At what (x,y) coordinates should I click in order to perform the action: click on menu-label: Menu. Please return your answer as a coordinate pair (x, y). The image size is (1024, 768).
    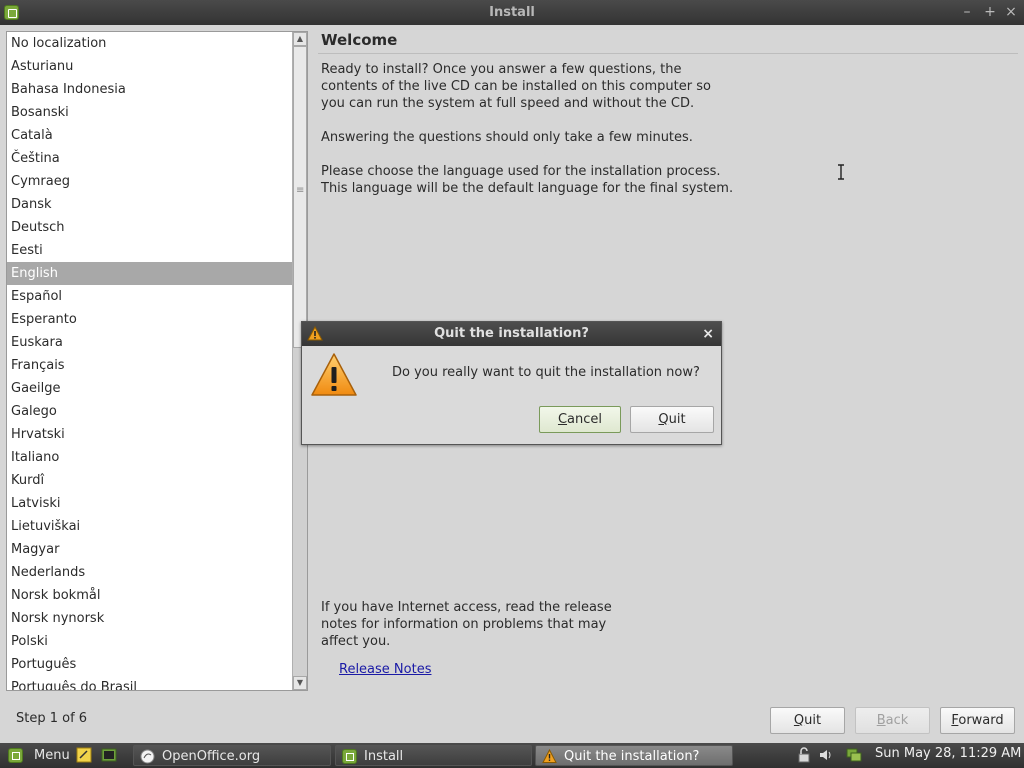
    Looking at the image, I should click on (52, 755).